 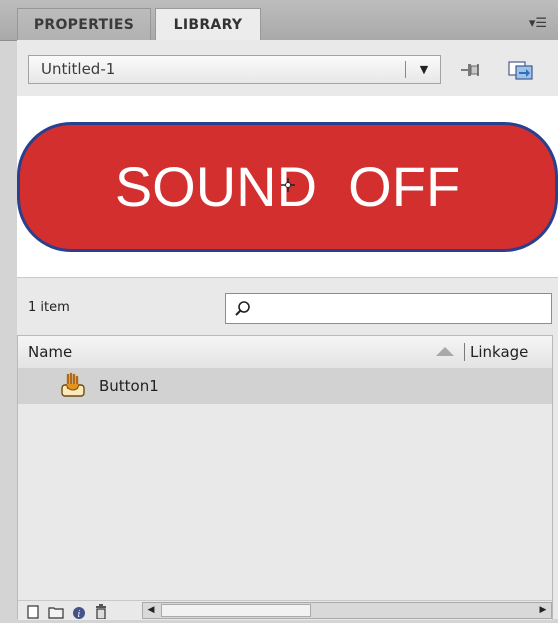 I want to click on scroll-left-icon: ◀, so click(x=151, y=610).